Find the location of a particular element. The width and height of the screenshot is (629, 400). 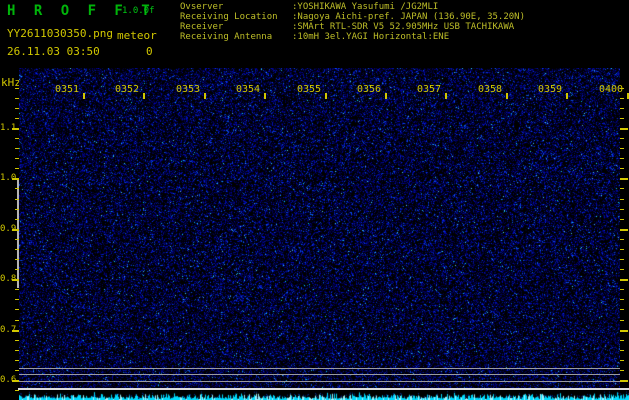

freq-tick-label: 0.6 is located at coordinates (8, 380).